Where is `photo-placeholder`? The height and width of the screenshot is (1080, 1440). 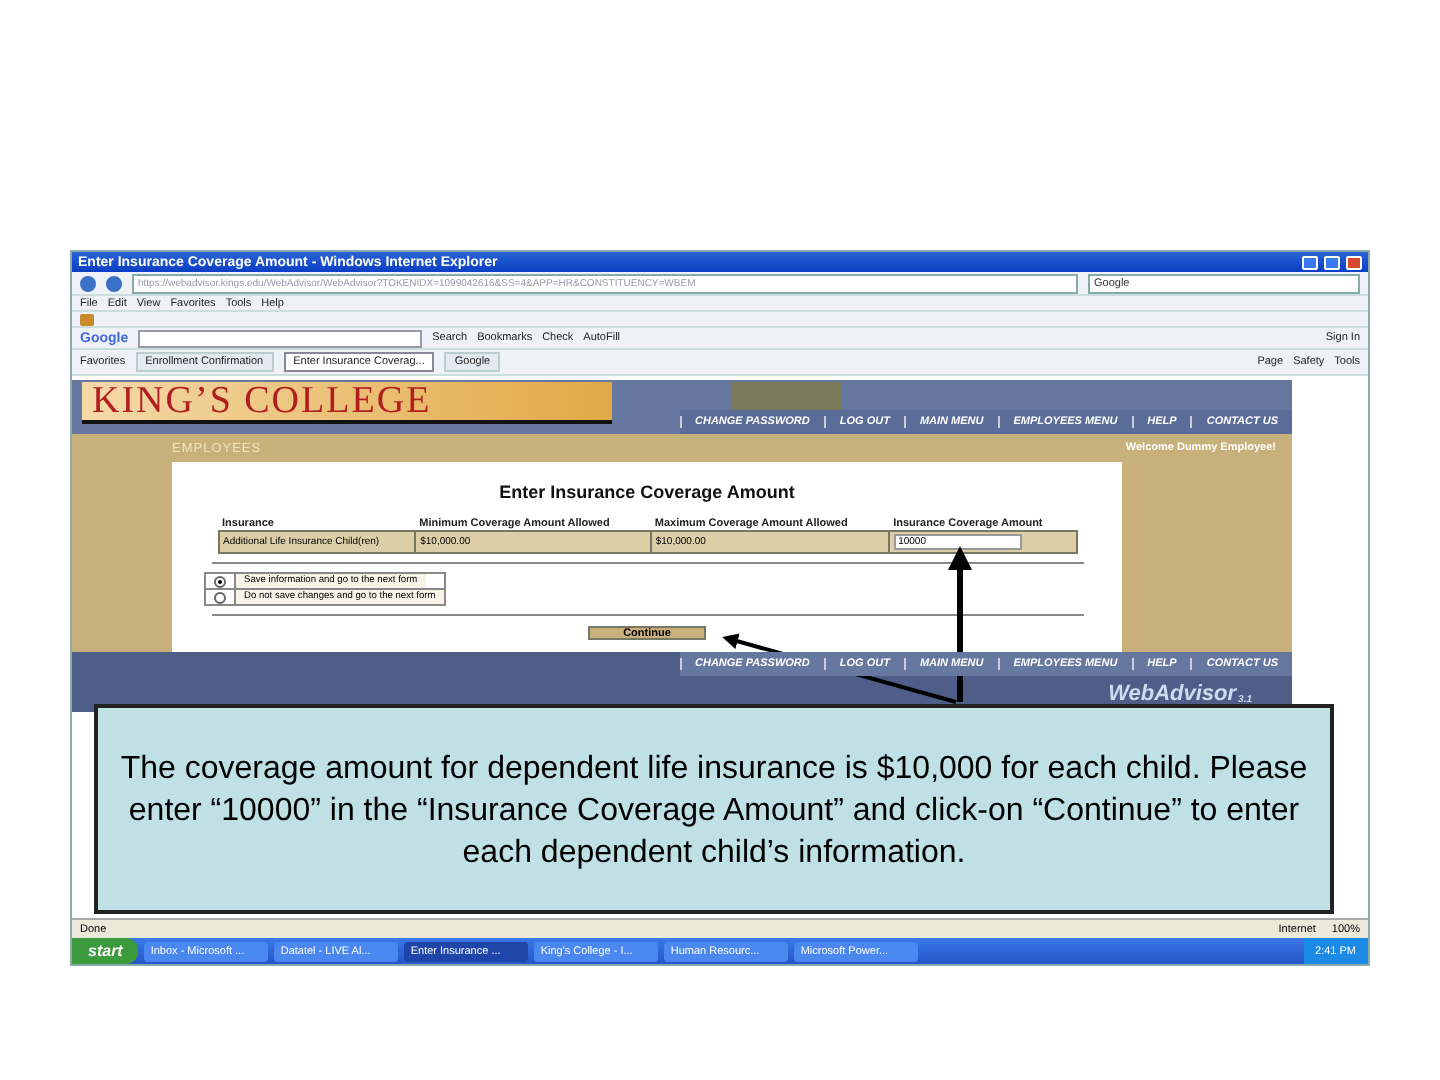 photo-placeholder is located at coordinates (787, 397).